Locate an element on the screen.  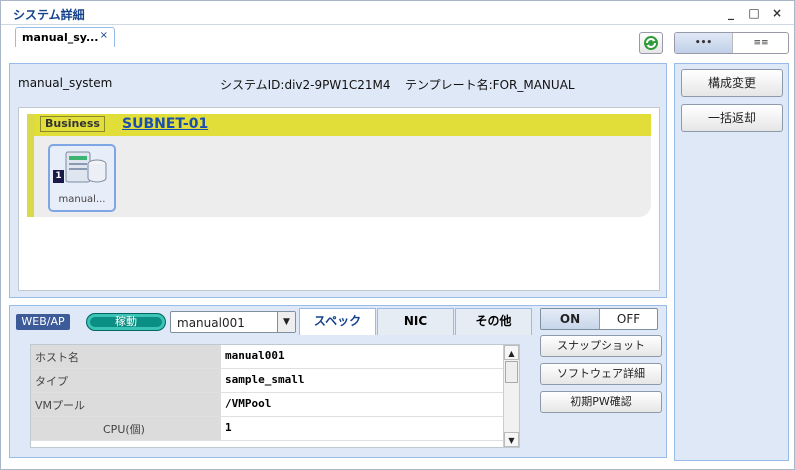
tab-nic: NIC is located at coordinates (415, 321).